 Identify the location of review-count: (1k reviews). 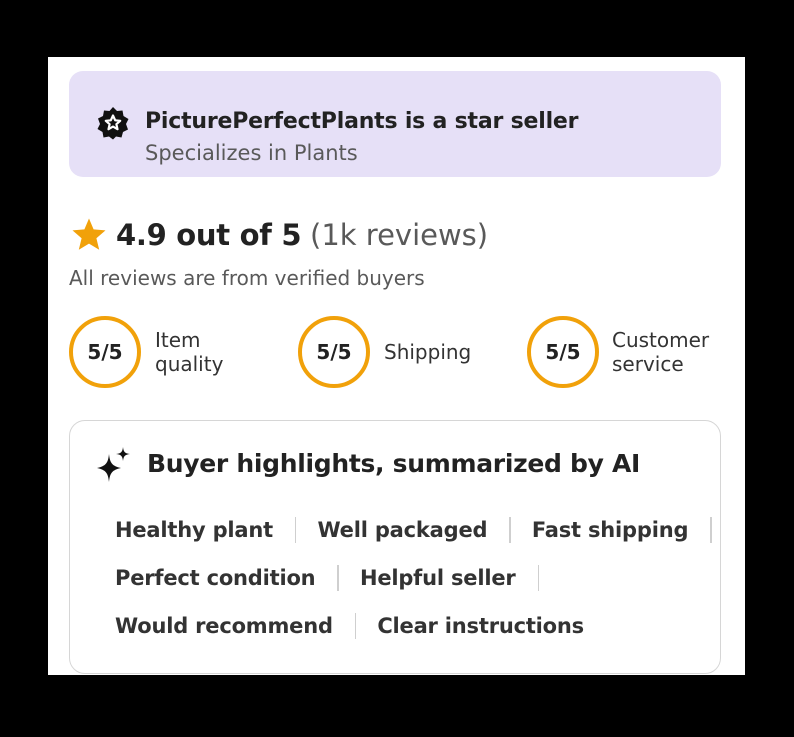
(399, 235).